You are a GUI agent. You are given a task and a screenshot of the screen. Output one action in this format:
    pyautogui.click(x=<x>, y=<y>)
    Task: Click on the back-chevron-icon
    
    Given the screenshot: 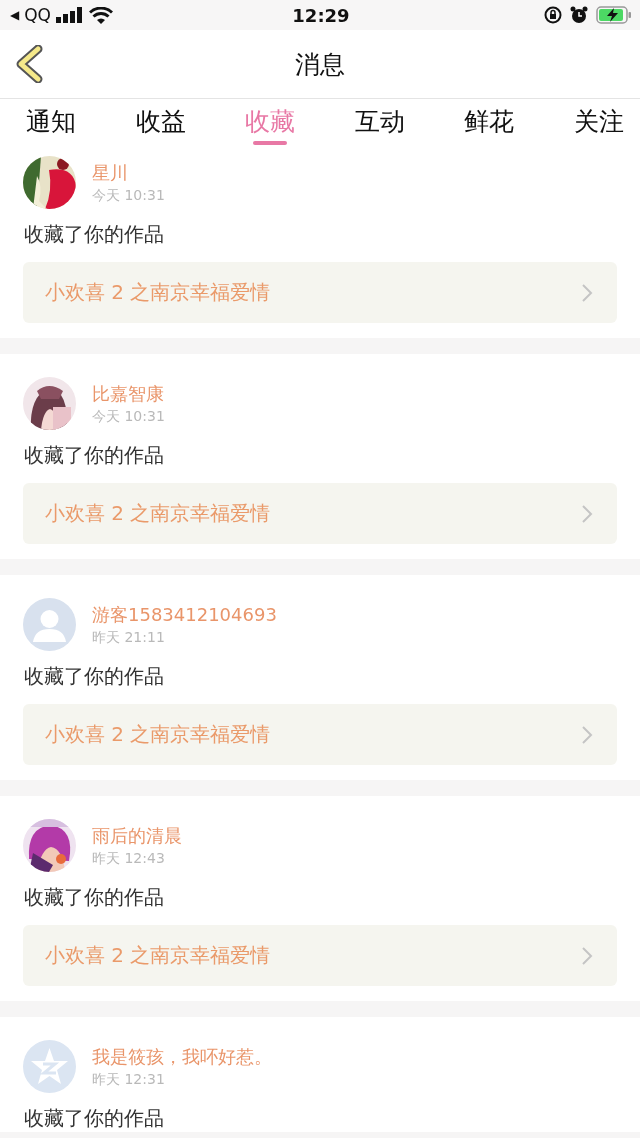 What is the action you would take?
    pyautogui.click(x=29, y=64)
    